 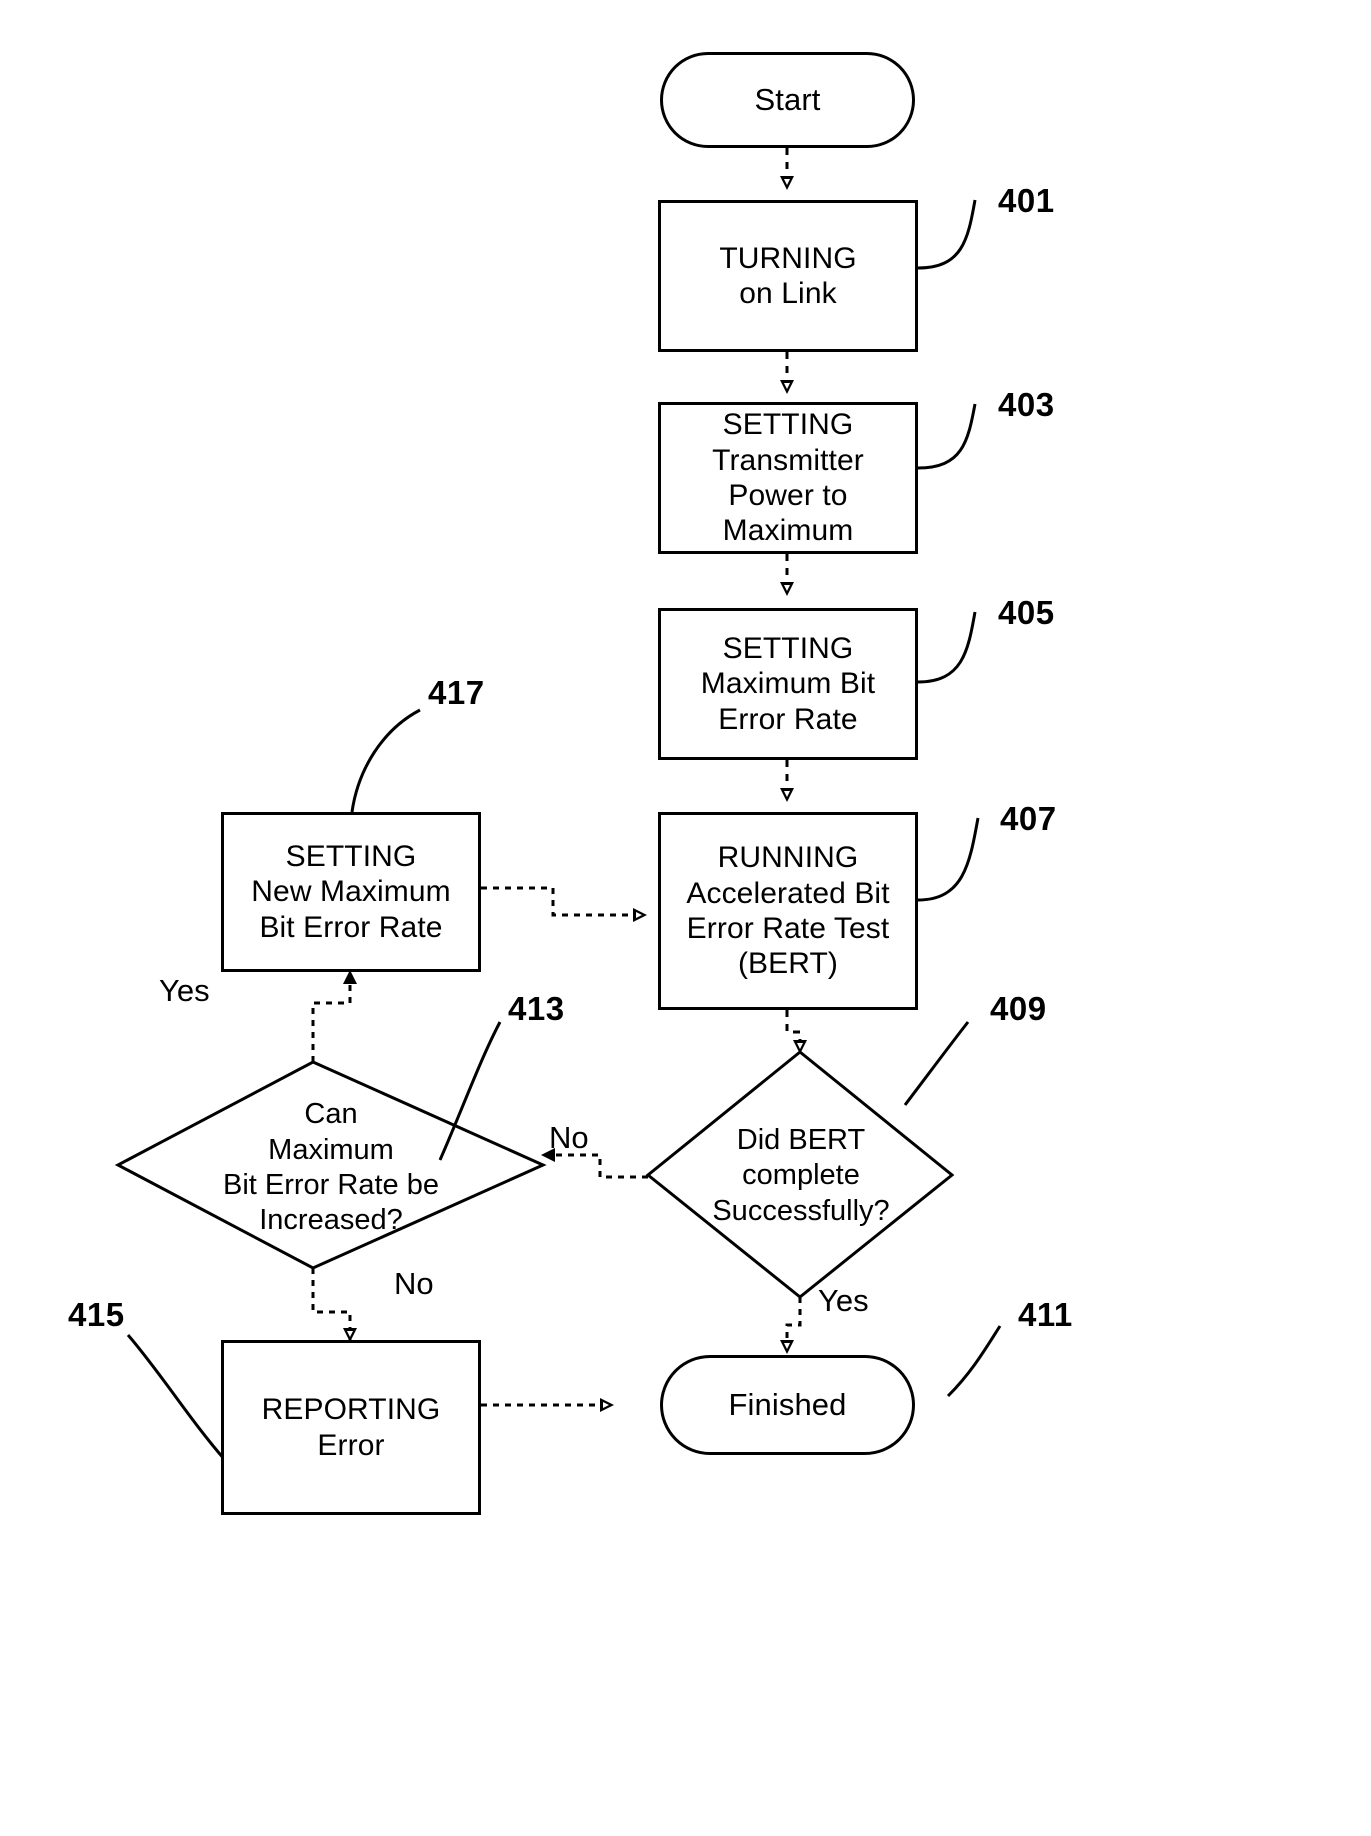 What do you see at coordinates (1045, 1314) in the screenshot?
I see `ref-number-411: 411` at bounding box center [1045, 1314].